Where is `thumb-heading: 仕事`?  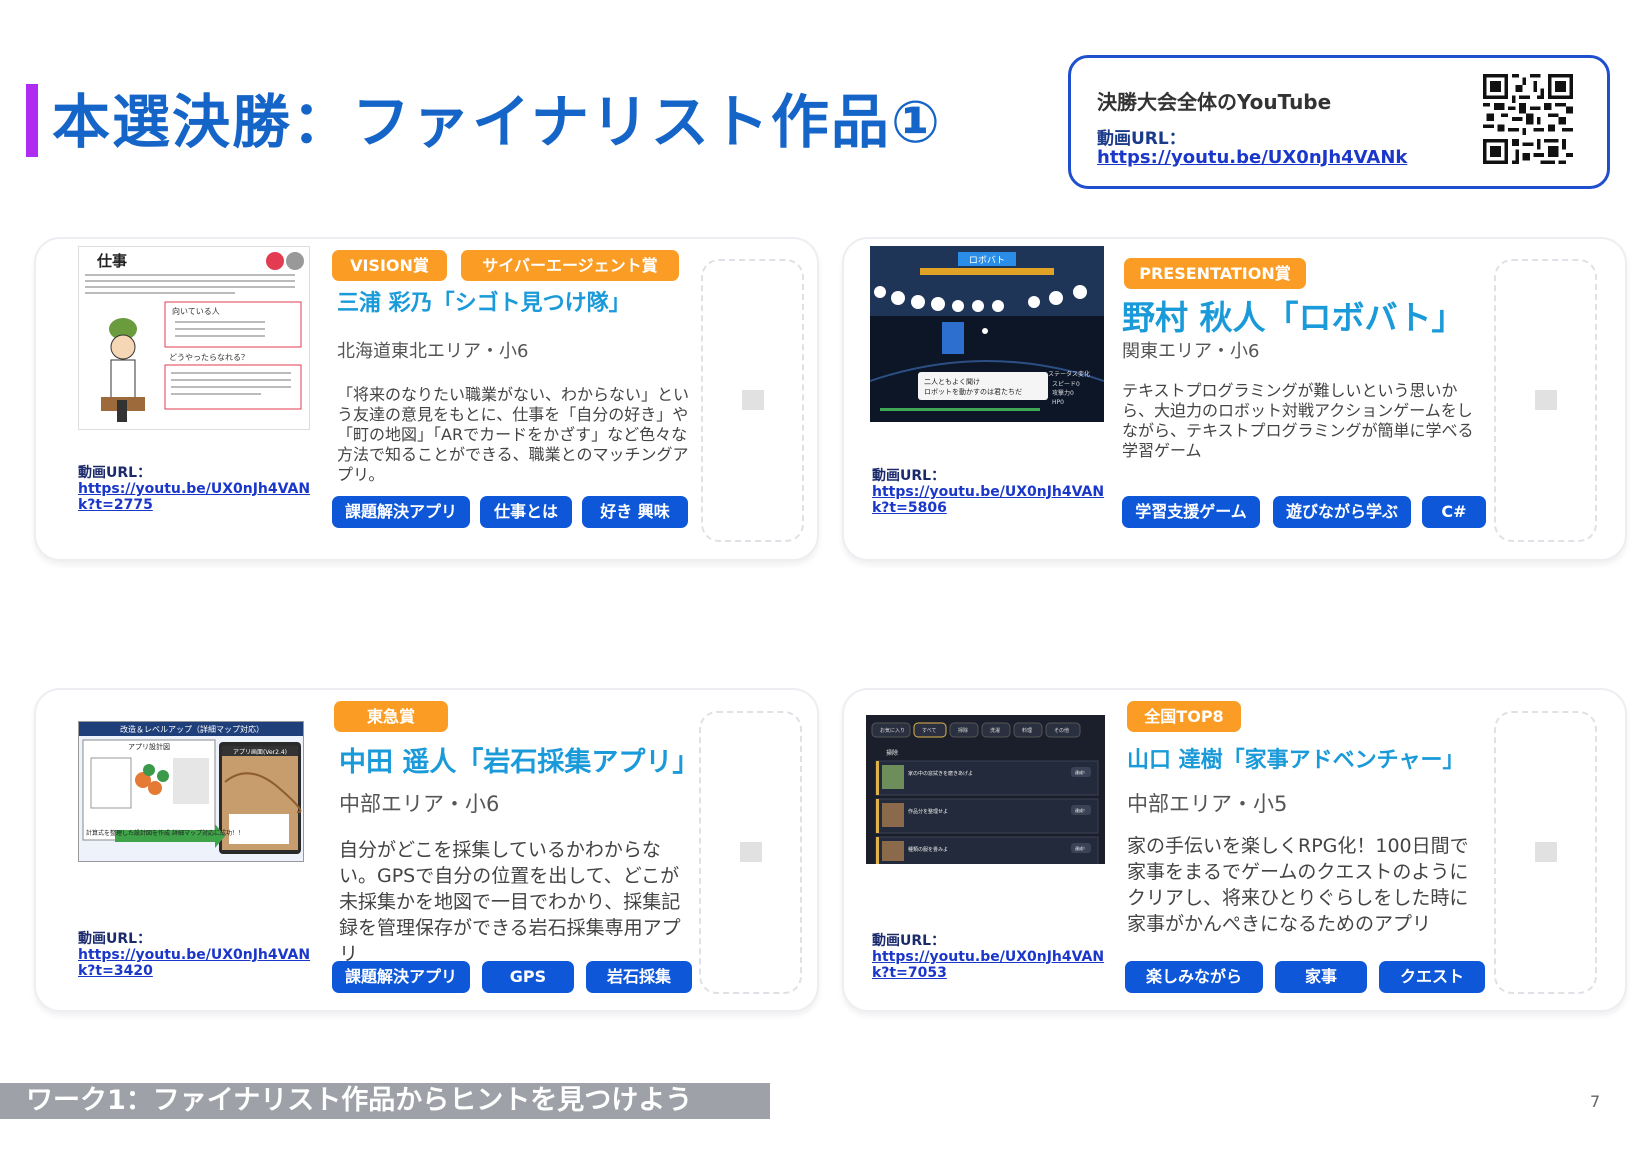 thumb-heading: 仕事 is located at coordinates (111, 261).